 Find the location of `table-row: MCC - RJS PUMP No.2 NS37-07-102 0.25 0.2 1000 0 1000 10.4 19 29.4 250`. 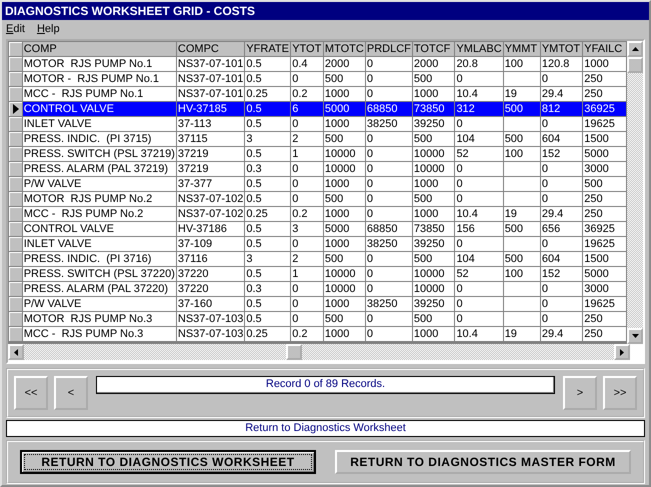

table-row: MCC - RJS PUMP No.2 NS37-07-102 0.25 0.2 1000 0 1000 10.4 19 29.4 250 is located at coordinates (317, 214).